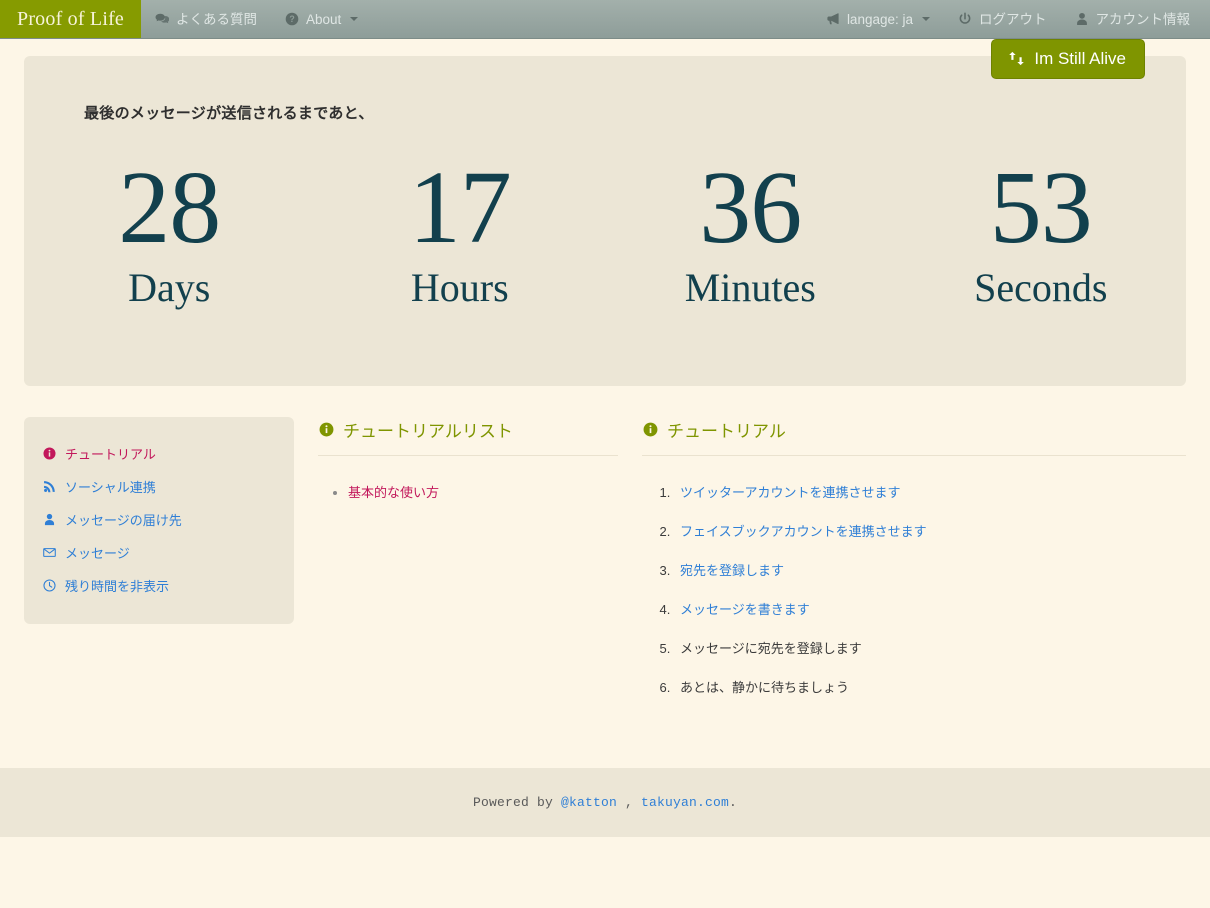  Describe the element at coordinates (1143, 19) in the screenshot. I see `nav-item-account-label: アカウント情報` at that location.